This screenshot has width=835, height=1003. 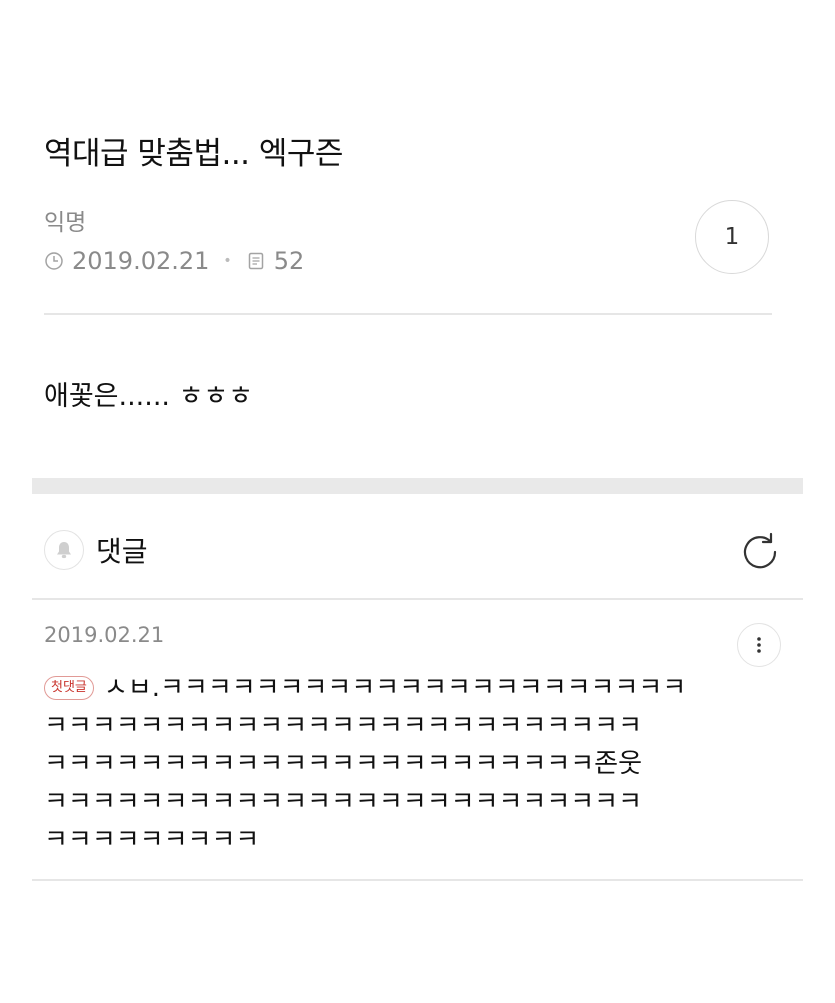 I want to click on comment-line: ㅋㅋㅋㅋㅋㅋㅋㅋㅋ, so click(x=152, y=840).